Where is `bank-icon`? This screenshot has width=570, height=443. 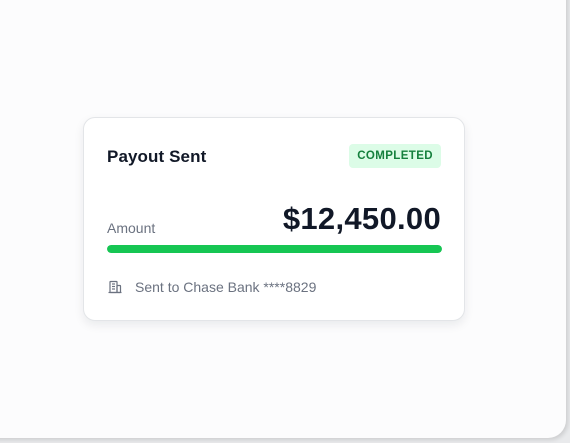
bank-icon is located at coordinates (115, 287).